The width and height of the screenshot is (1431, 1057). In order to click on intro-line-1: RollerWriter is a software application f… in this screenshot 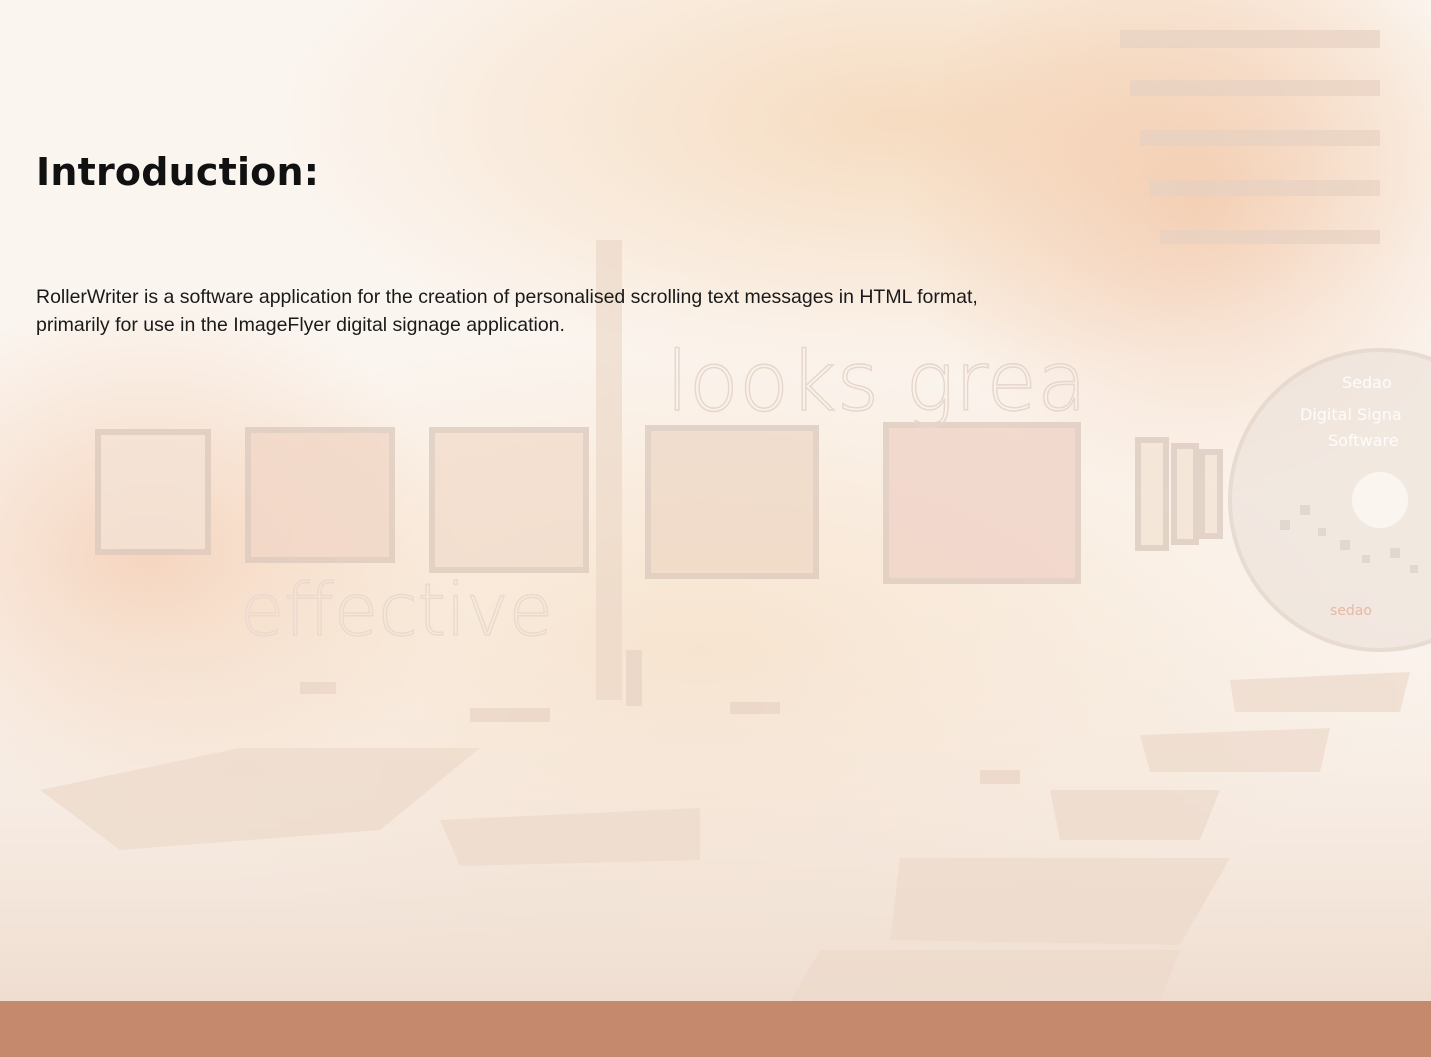, I will do `click(507, 297)`.